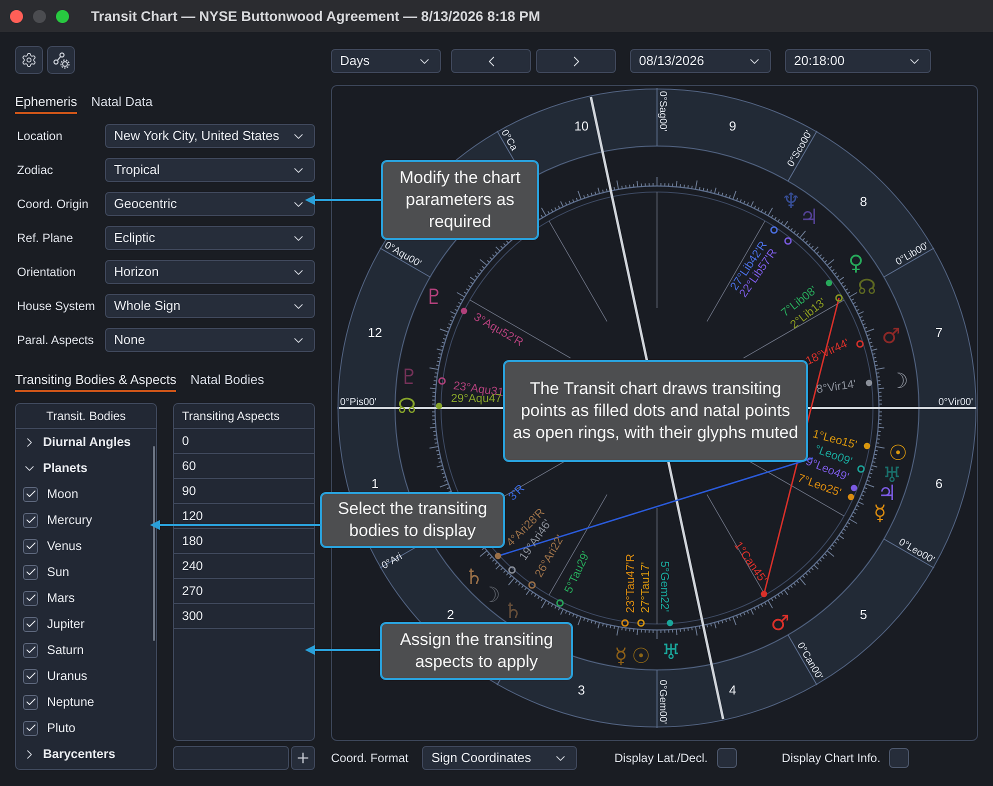  What do you see at coordinates (231, 758) in the screenshot?
I see `aspect-input-field` at bounding box center [231, 758].